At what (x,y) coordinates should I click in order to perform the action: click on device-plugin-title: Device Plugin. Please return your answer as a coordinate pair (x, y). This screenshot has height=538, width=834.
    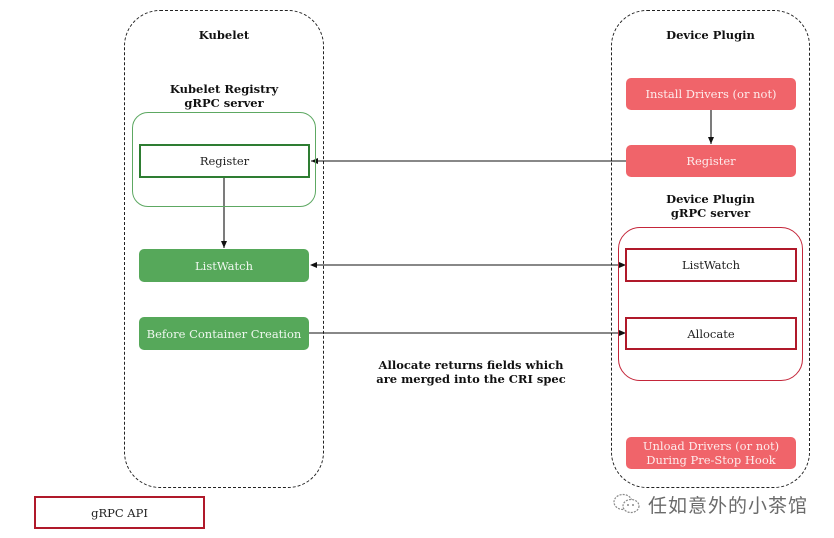
    Looking at the image, I should click on (710, 35).